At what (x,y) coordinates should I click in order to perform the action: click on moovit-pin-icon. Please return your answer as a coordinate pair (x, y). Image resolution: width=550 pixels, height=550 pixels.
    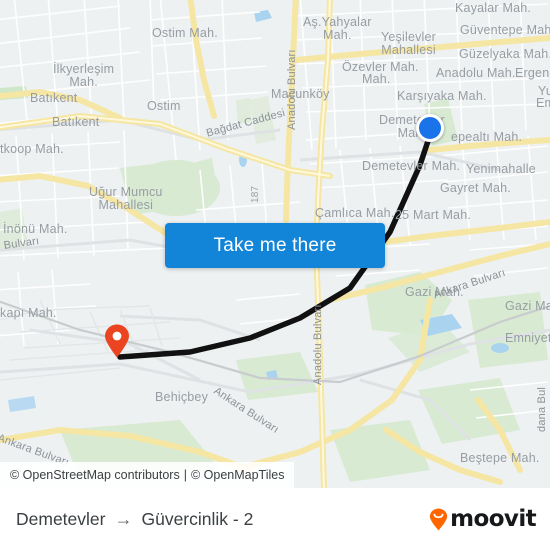
    Looking at the image, I should click on (438, 519).